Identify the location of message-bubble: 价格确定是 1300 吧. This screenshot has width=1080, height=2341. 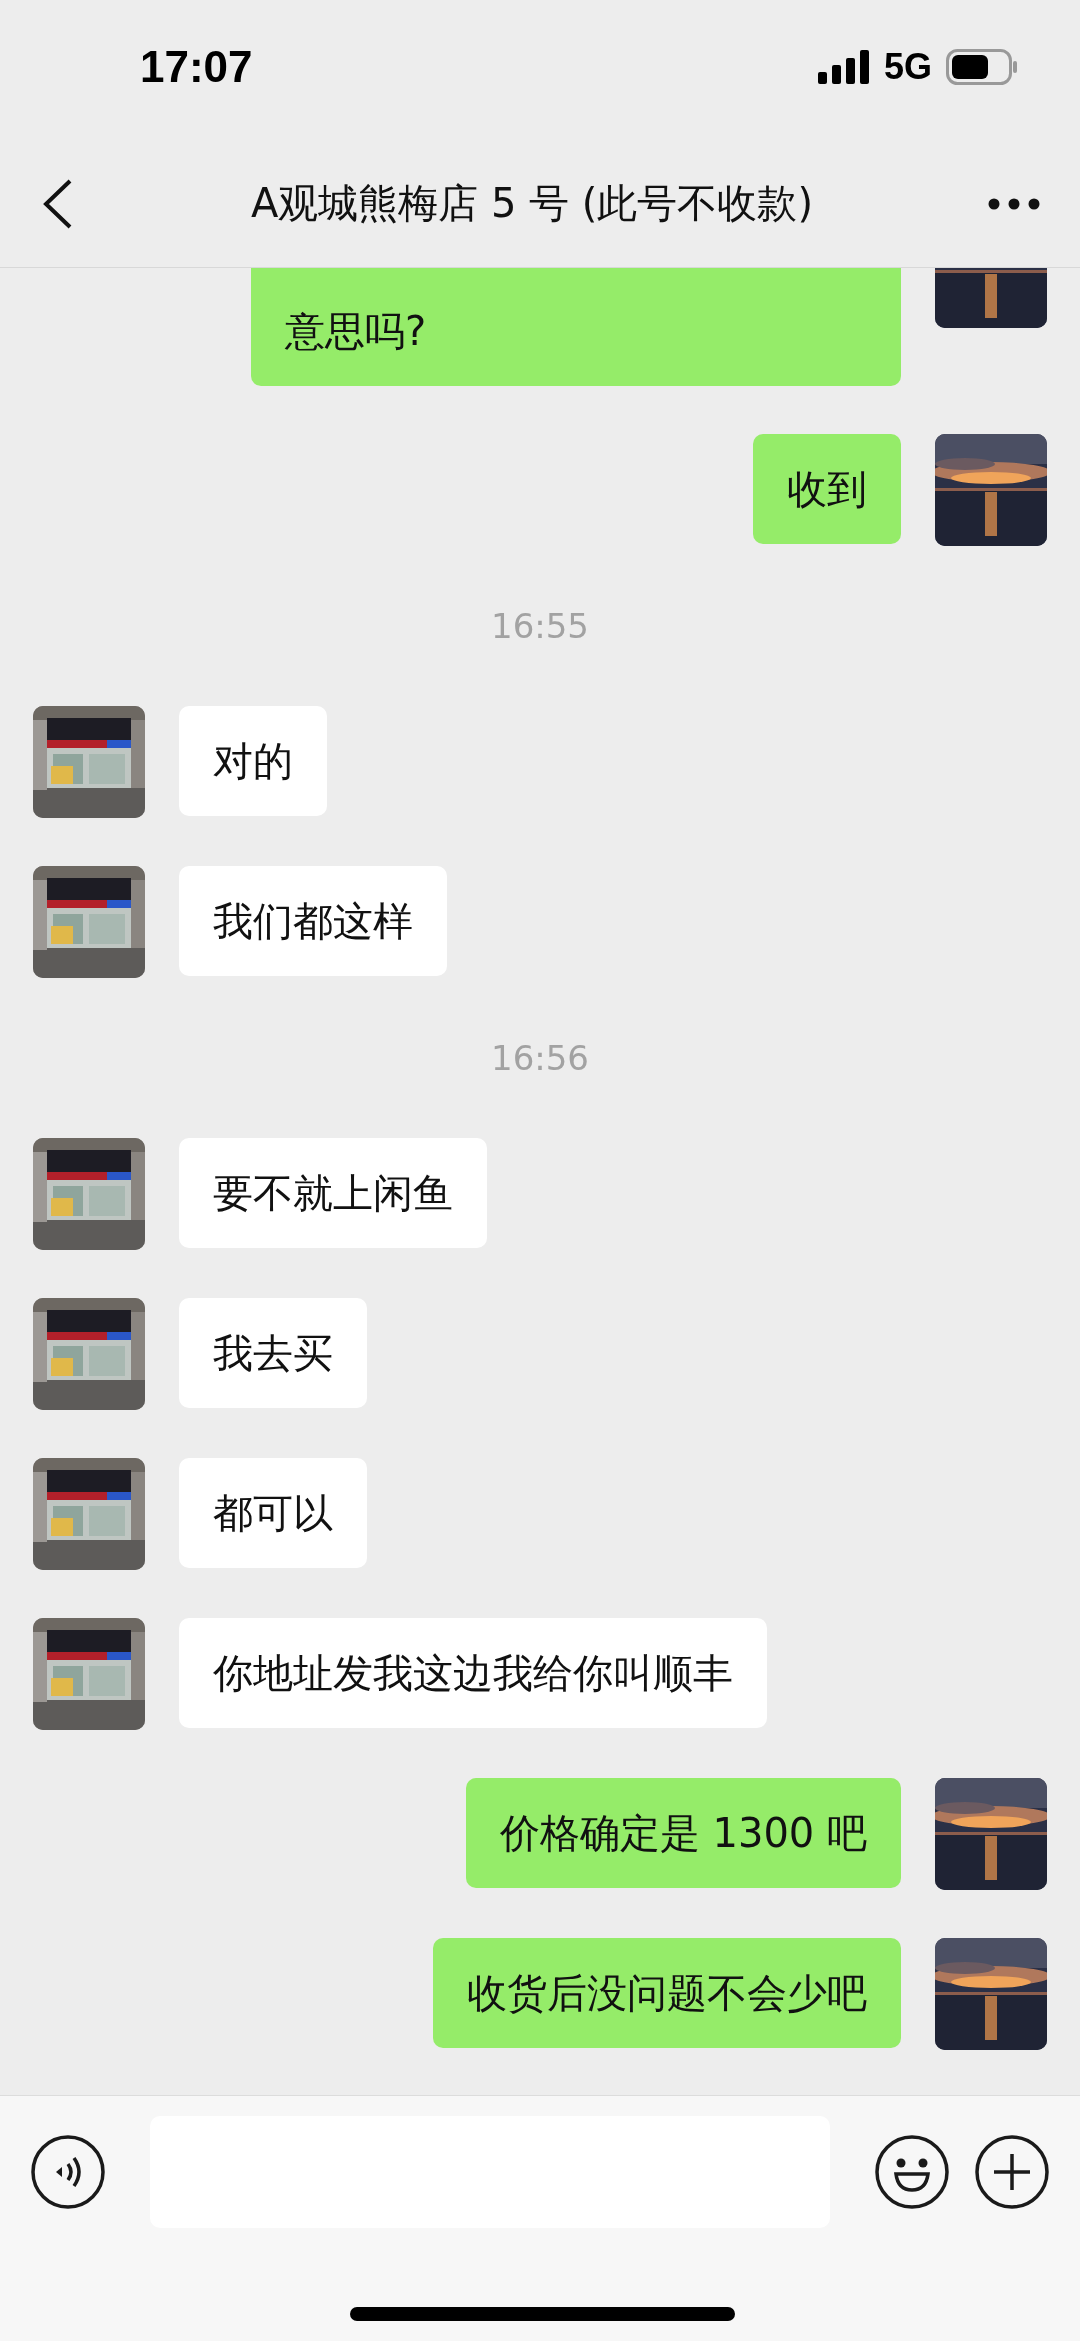
(683, 1833).